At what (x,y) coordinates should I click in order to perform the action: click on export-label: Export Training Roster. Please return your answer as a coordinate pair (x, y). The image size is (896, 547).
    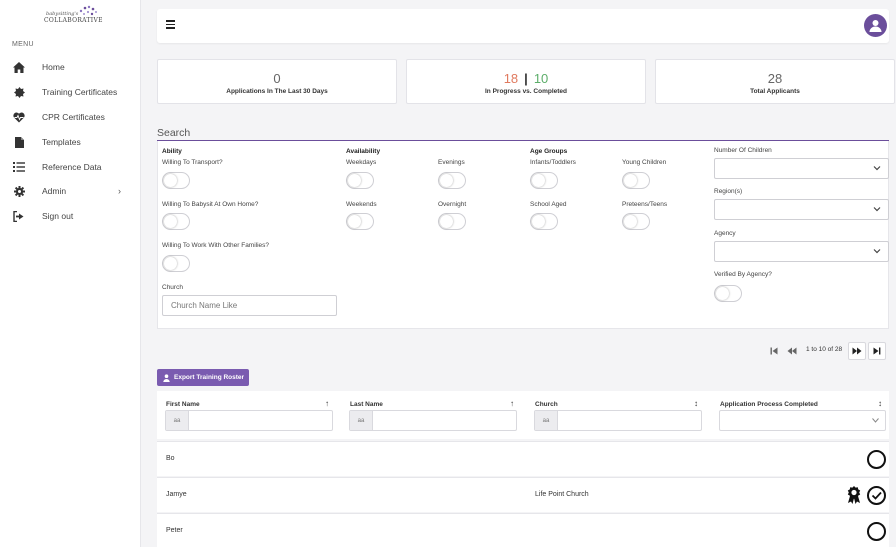
    Looking at the image, I should click on (209, 377).